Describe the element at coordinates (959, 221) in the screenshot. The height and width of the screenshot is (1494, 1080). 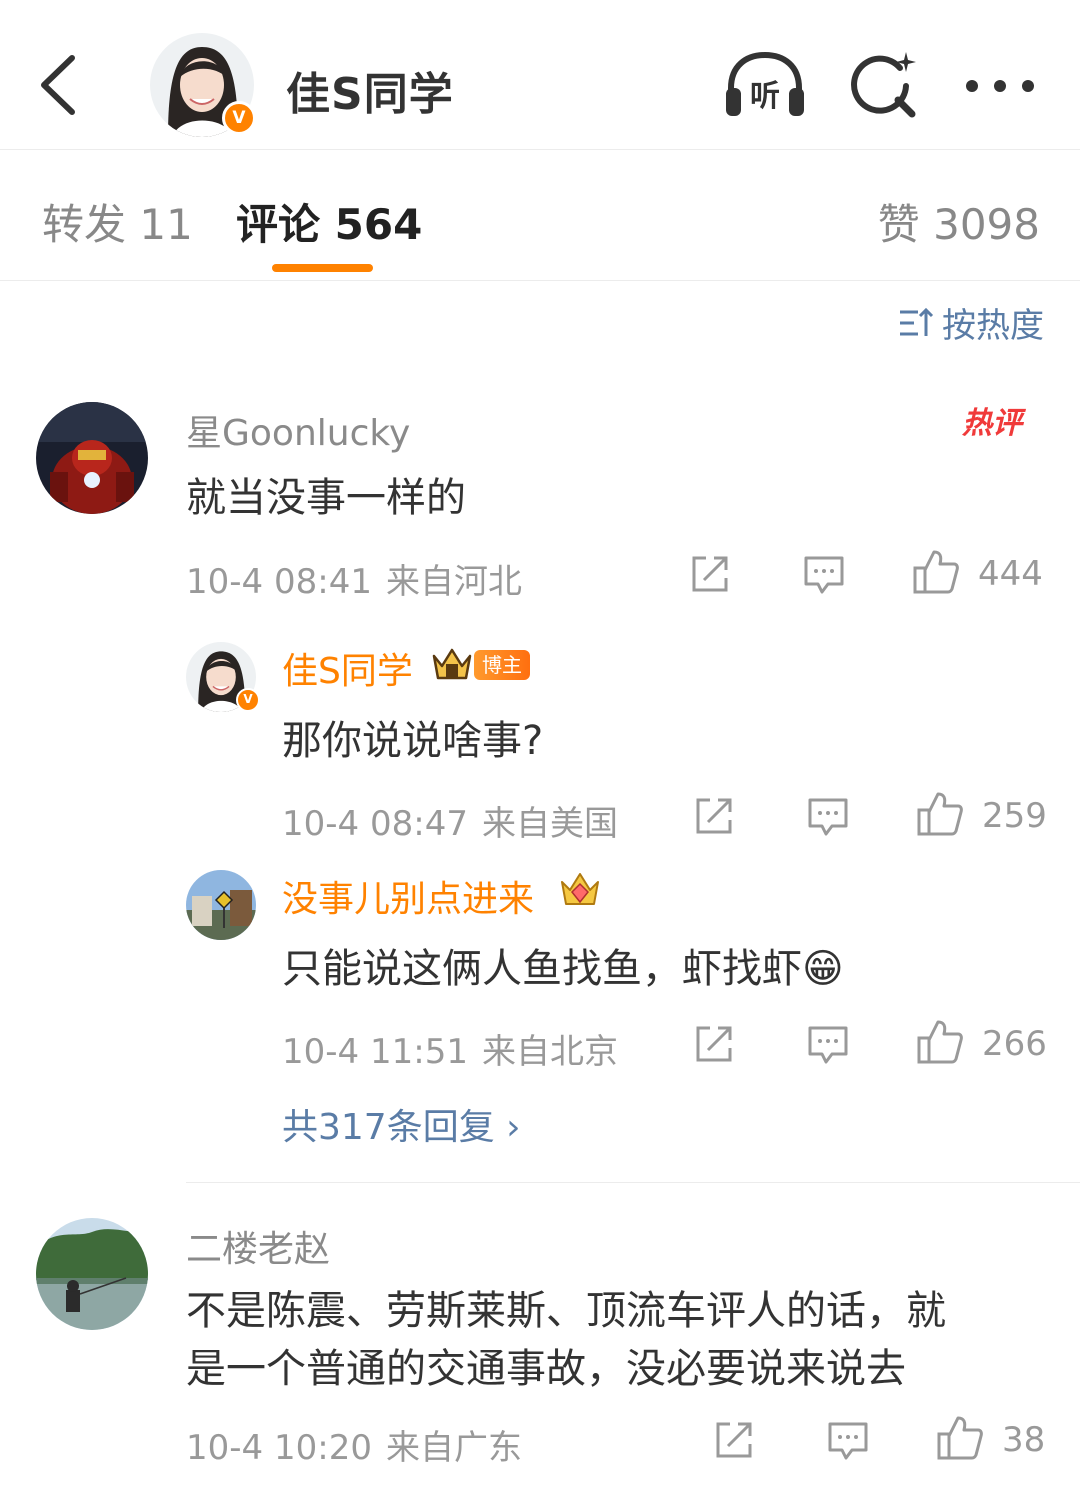
I see `tab-like: 赞 3098` at that location.